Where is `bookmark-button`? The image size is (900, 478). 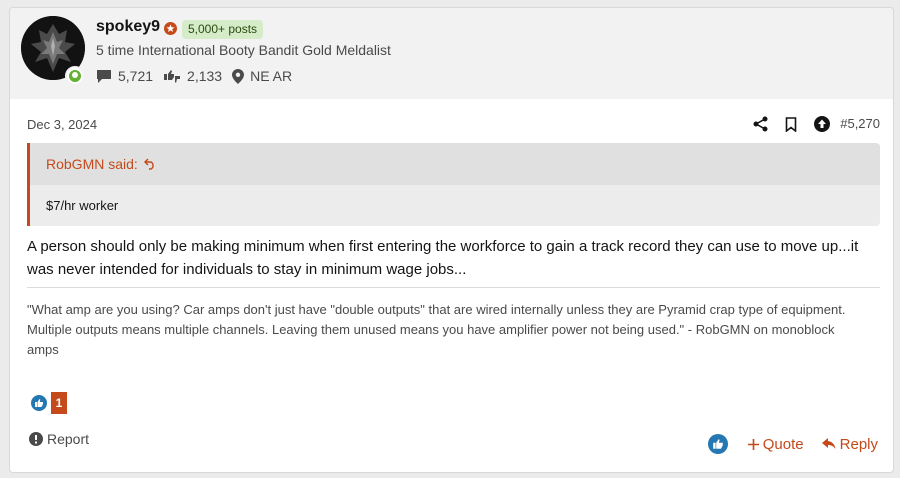 bookmark-button is located at coordinates (791, 124).